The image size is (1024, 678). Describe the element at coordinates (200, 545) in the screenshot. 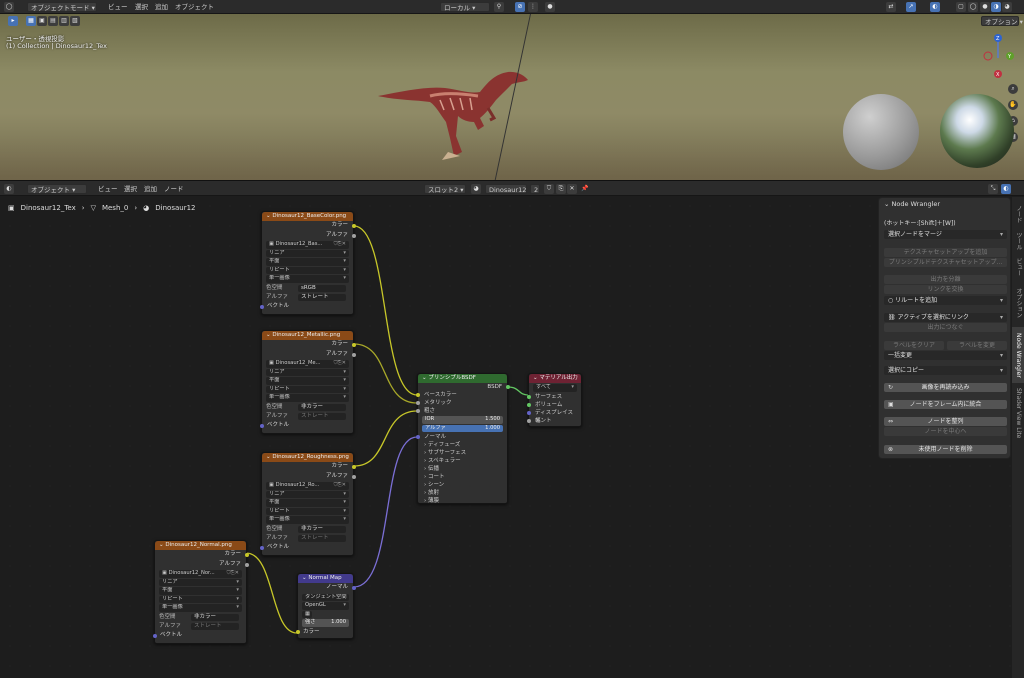

I see `node-header: ⌄ Dinosaur12_Normal.png` at that location.